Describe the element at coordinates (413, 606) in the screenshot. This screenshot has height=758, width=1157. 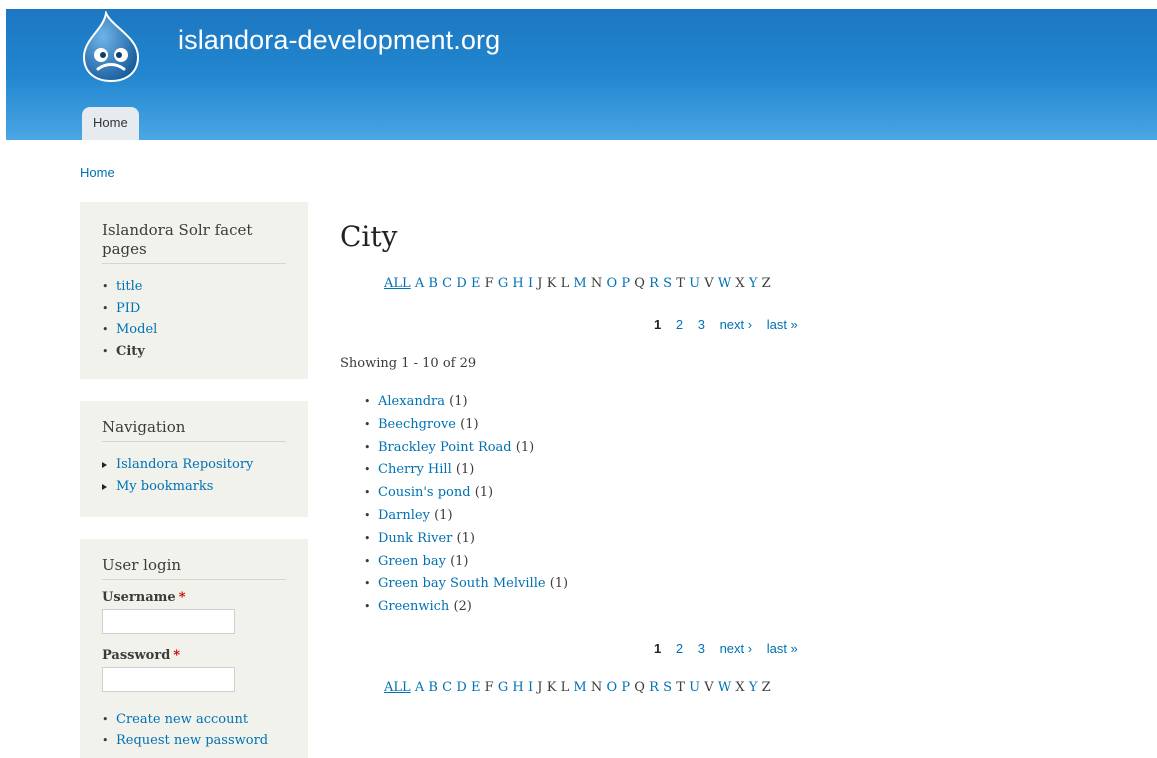
I see `city-result-link: Greenwich` at that location.